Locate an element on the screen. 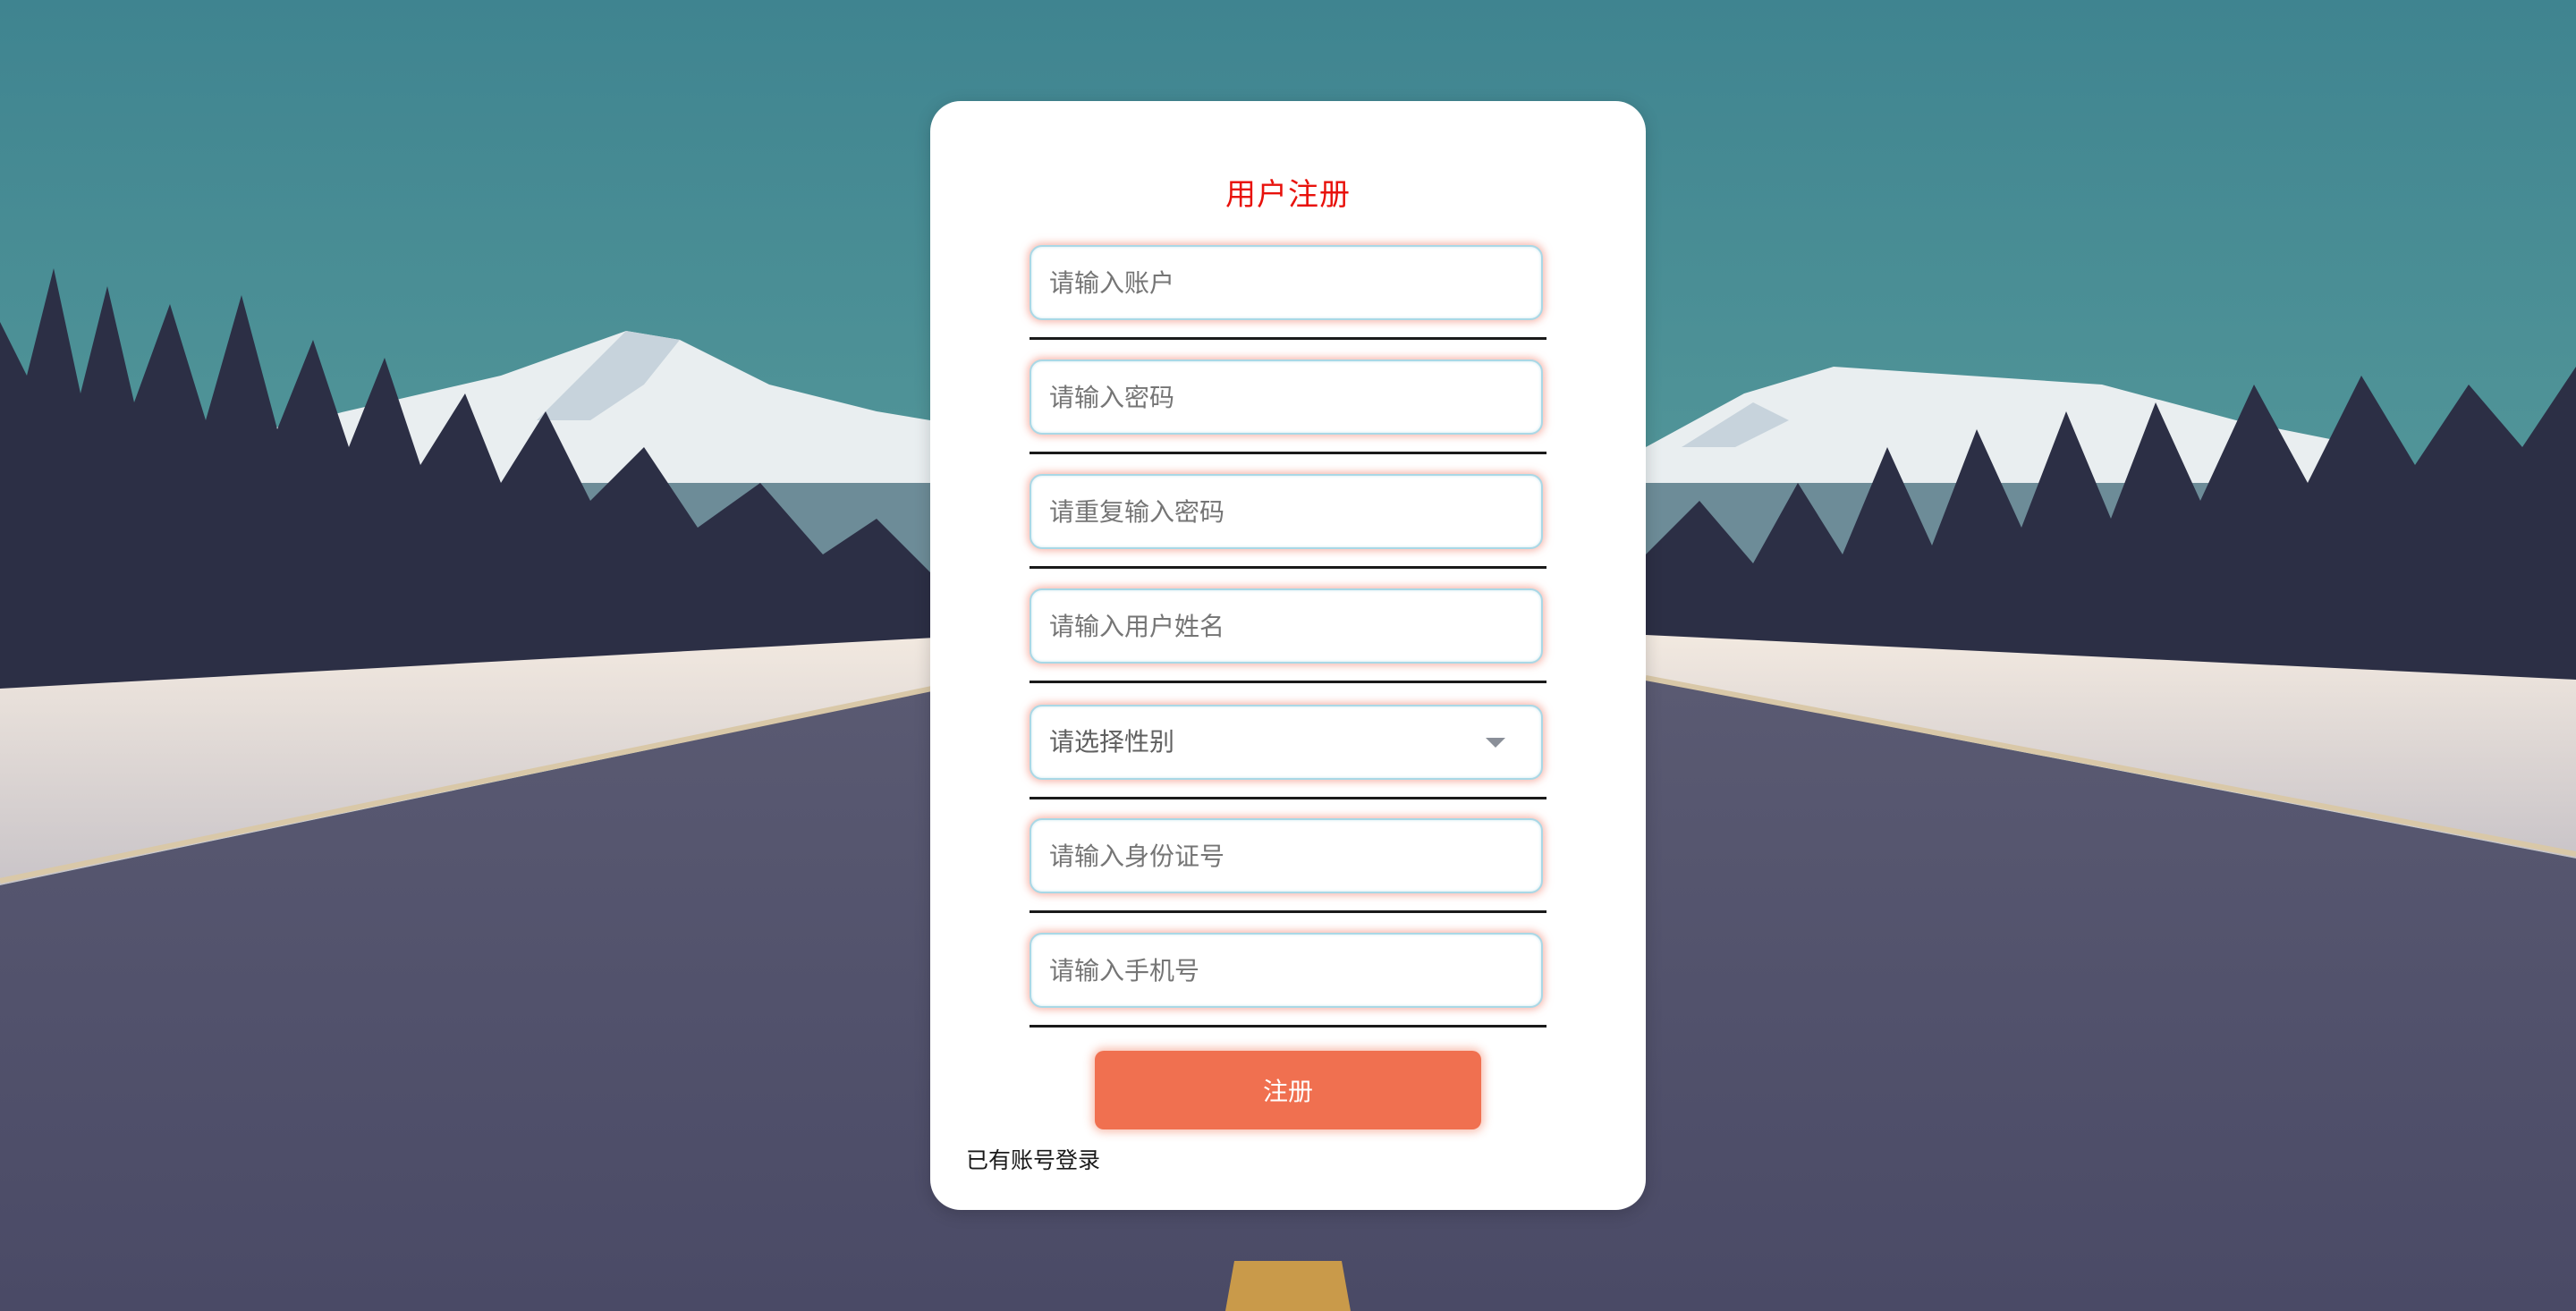 This screenshot has height=1311, width=2576. full-name-input is located at coordinates (1286, 626).